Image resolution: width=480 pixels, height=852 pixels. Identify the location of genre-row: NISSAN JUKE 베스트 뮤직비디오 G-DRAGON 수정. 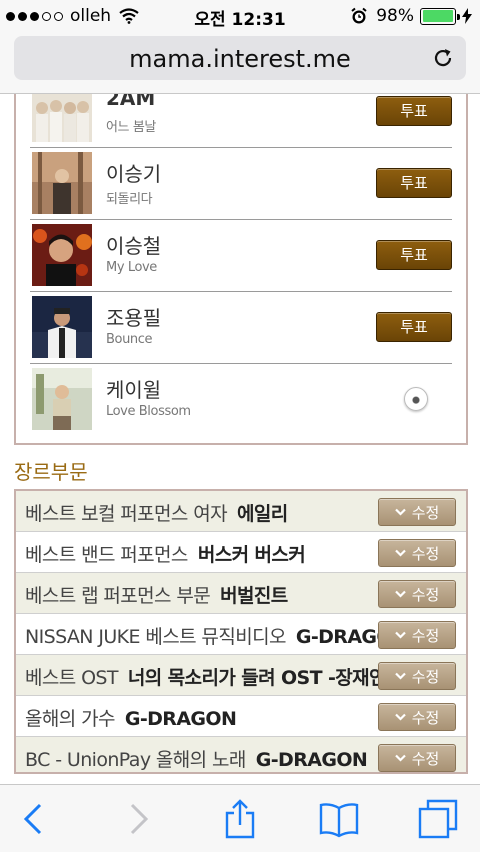
(241, 634).